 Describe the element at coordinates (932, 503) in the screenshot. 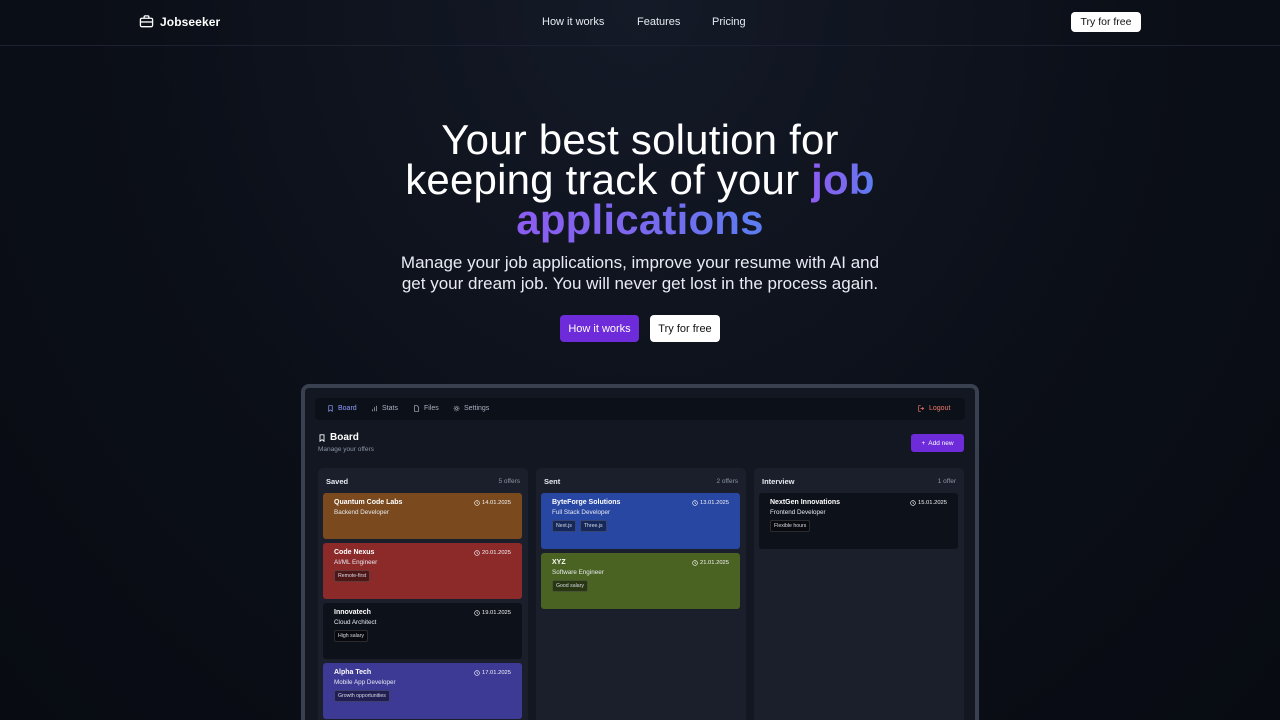

I see `card-date-text: 15.01.2025` at that location.